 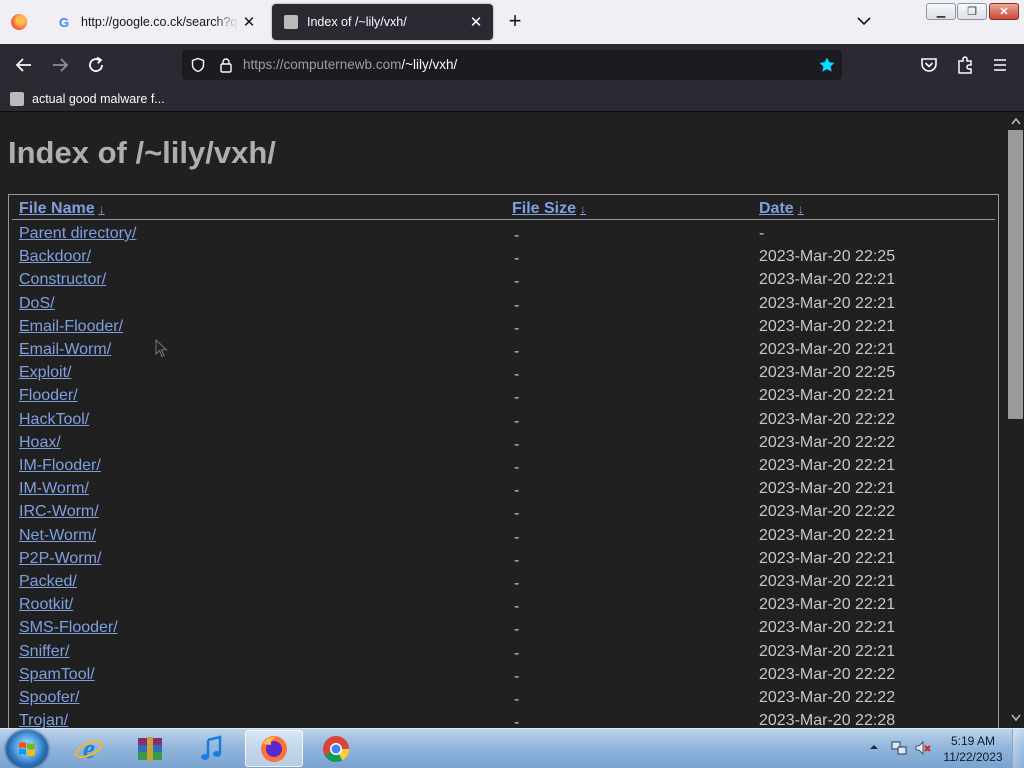 What do you see at coordinates (55, 257) in the screenshot?
I see `directory-link: Backdoor/` at bounding box center [55, 257].